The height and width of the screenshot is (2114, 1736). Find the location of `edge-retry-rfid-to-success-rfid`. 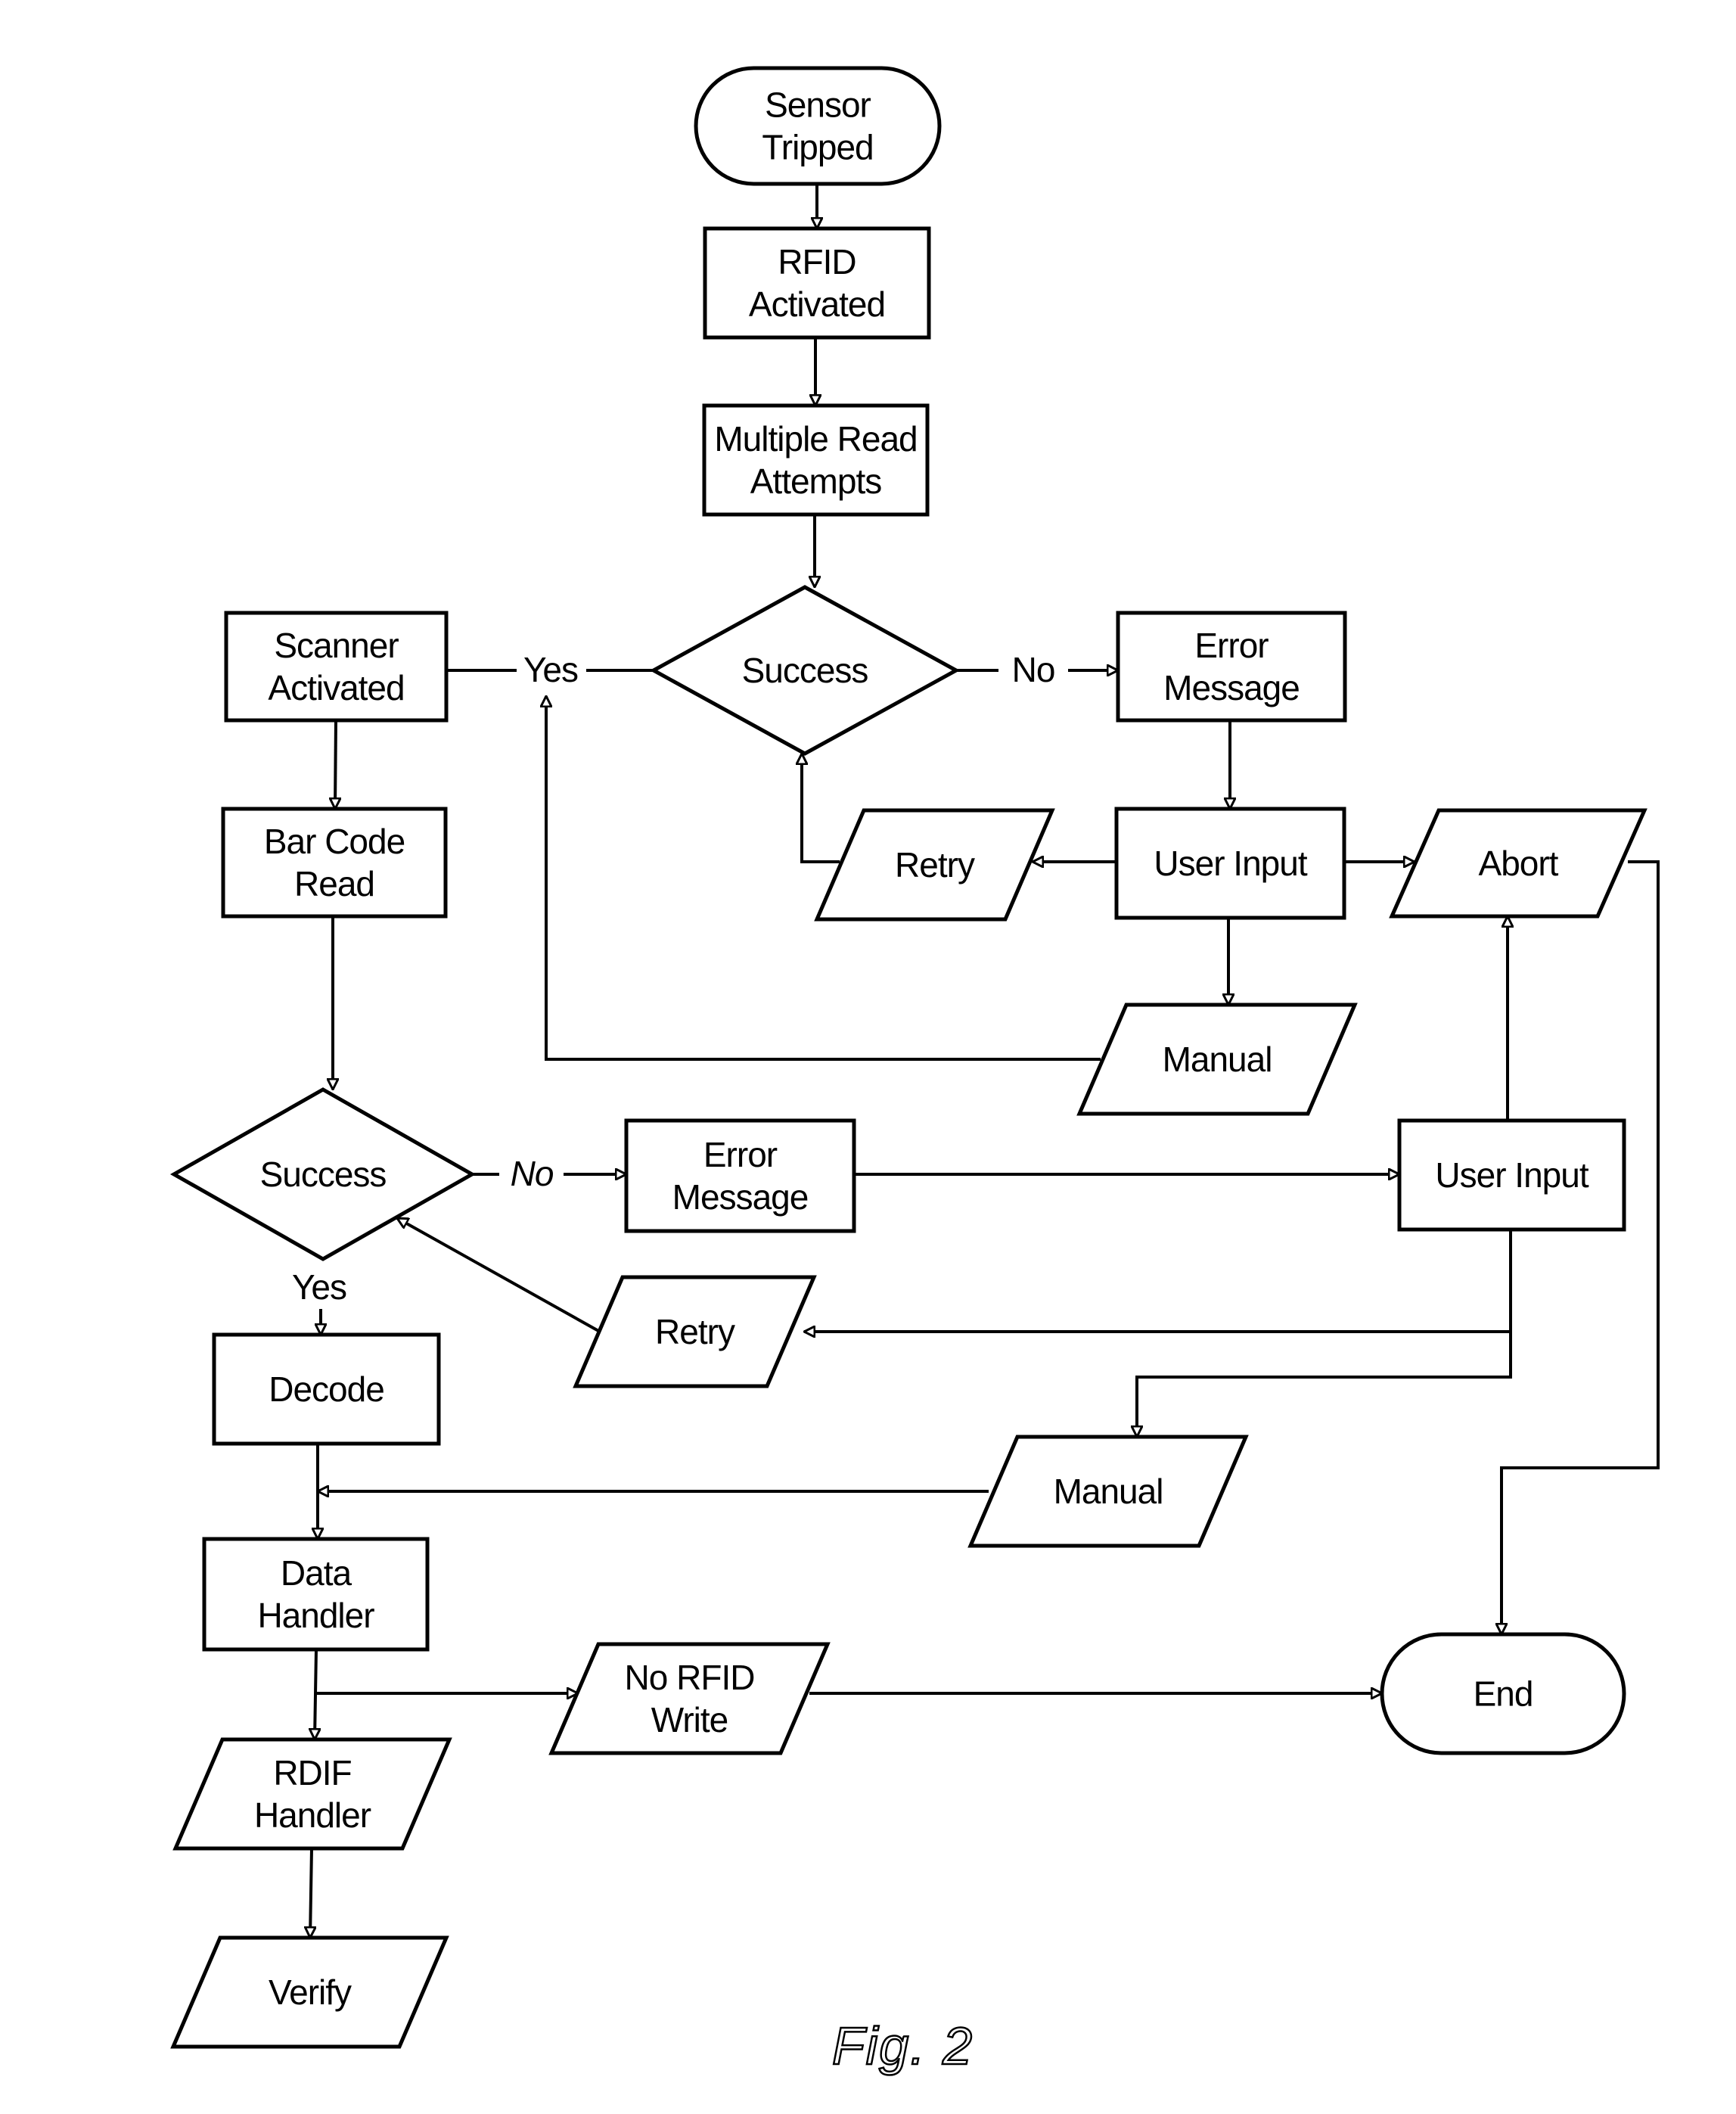

edge-retry-rfid-to-success-rfid is located at coordinates (821, 808).